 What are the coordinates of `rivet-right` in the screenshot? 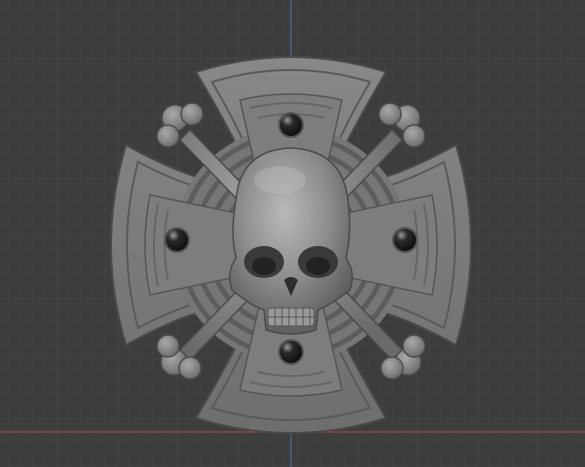 It's located at (405, 240).